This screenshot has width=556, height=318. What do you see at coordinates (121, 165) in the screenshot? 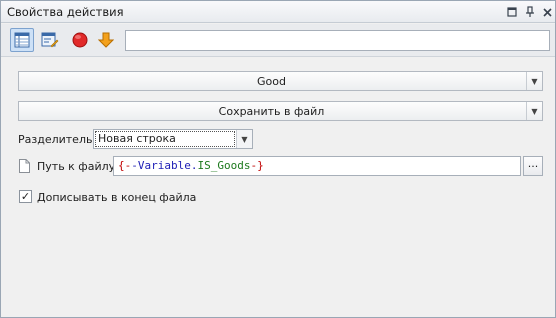
I see `path-brace-open: {` at bounding box center [121, 165].